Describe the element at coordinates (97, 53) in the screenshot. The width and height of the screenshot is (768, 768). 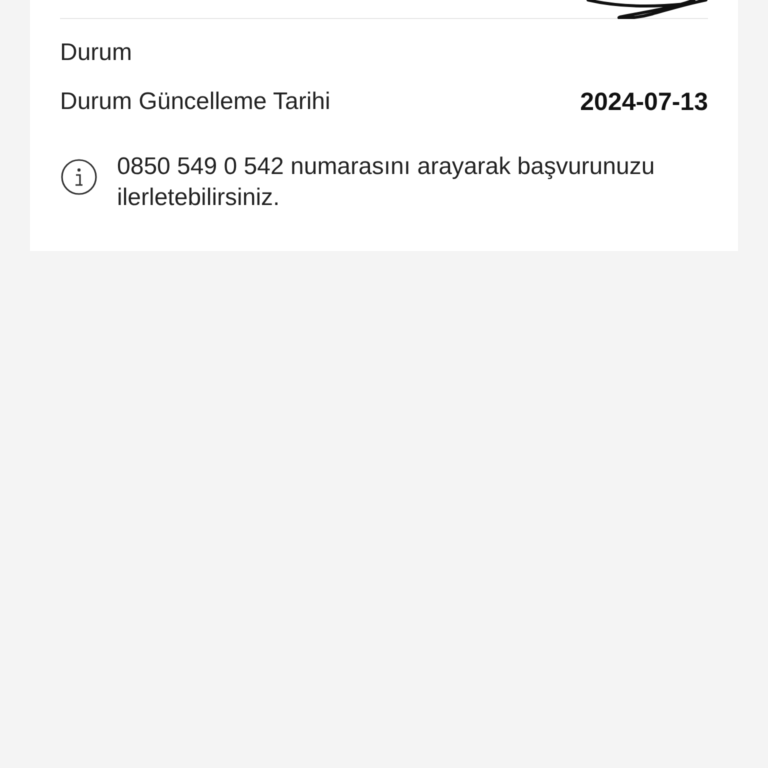
I see `status-label: Durum` at that location.